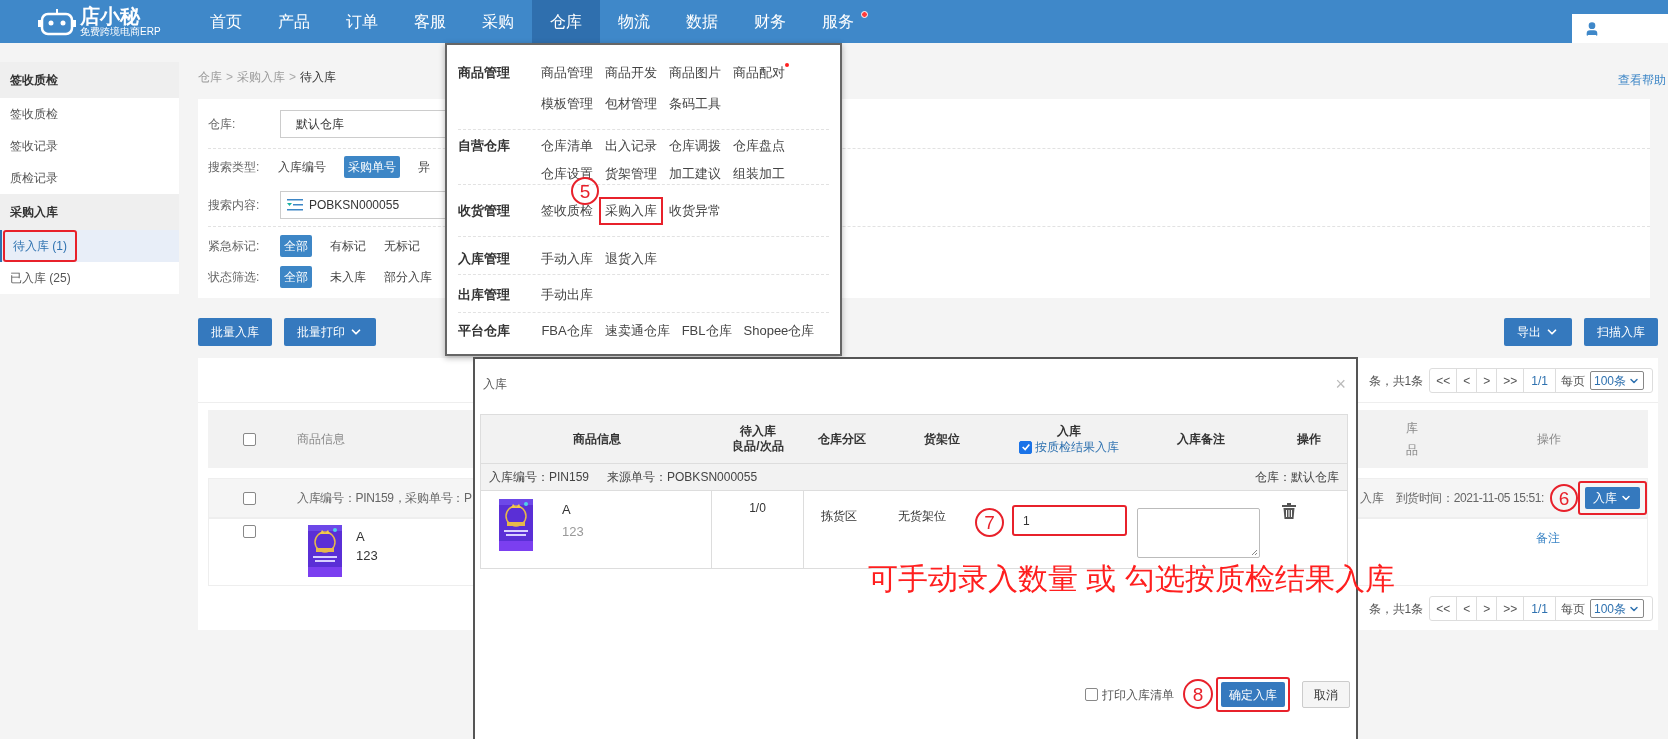 The height and width of the screenshot is (739, 1668). I want to click on menu-link: 收货异常, so click(695, 210).